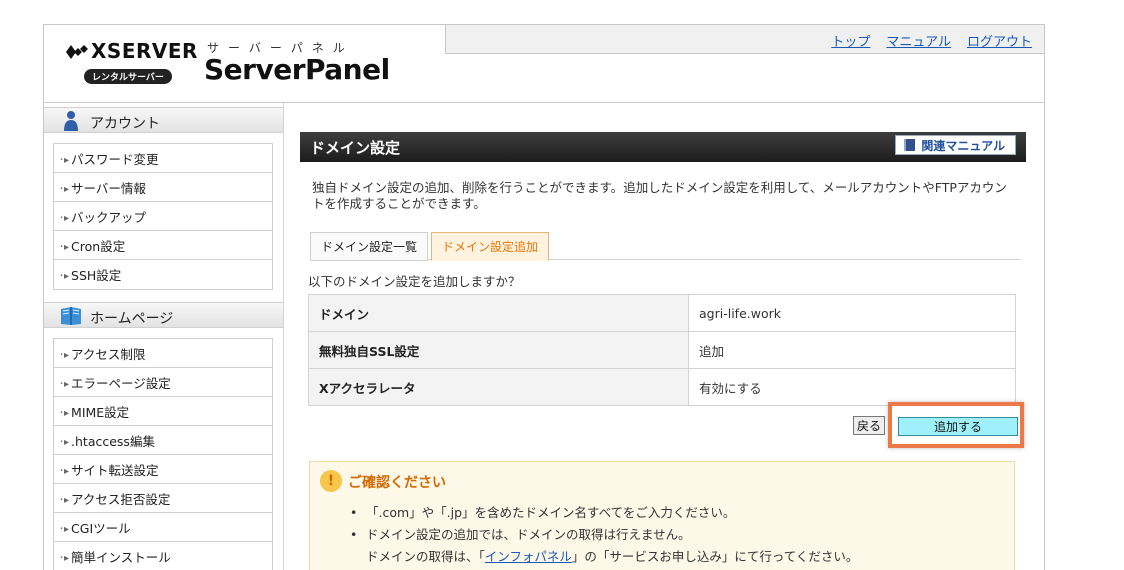 This screenshot has height=570, width=1124. I want to click on sidebar-item-htaccess: ･▸ .htaccess編集, so click(163, 440).